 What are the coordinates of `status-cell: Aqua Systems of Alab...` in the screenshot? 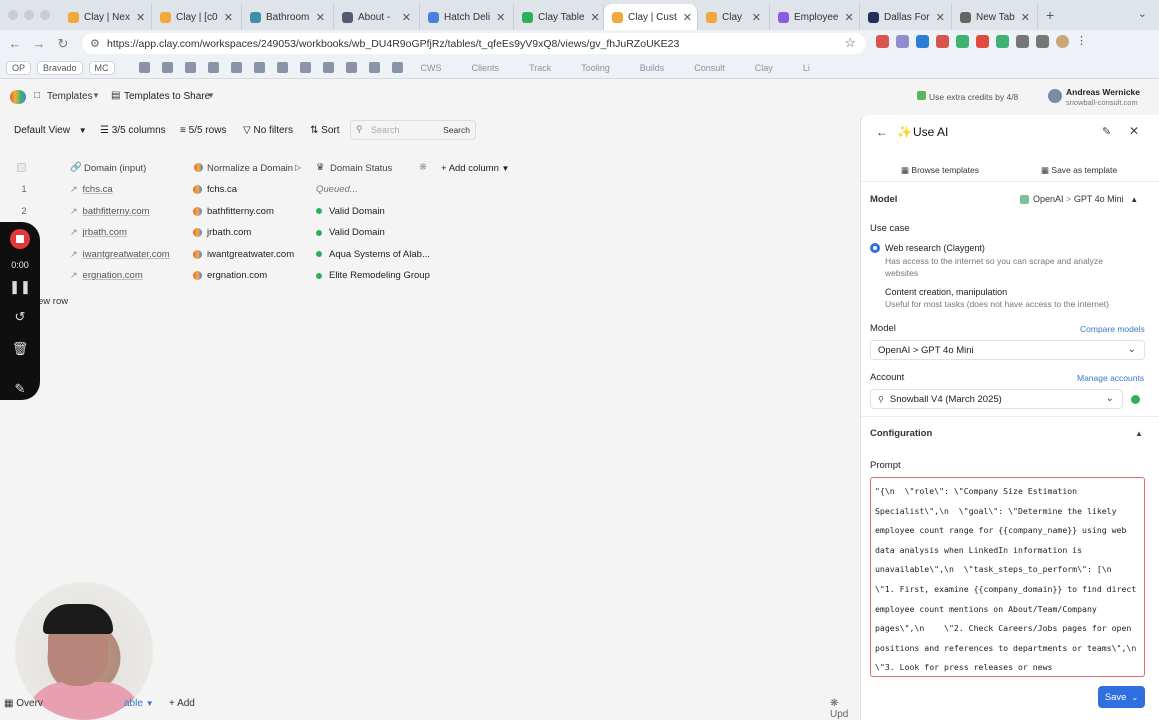 It's located at (376, 254).